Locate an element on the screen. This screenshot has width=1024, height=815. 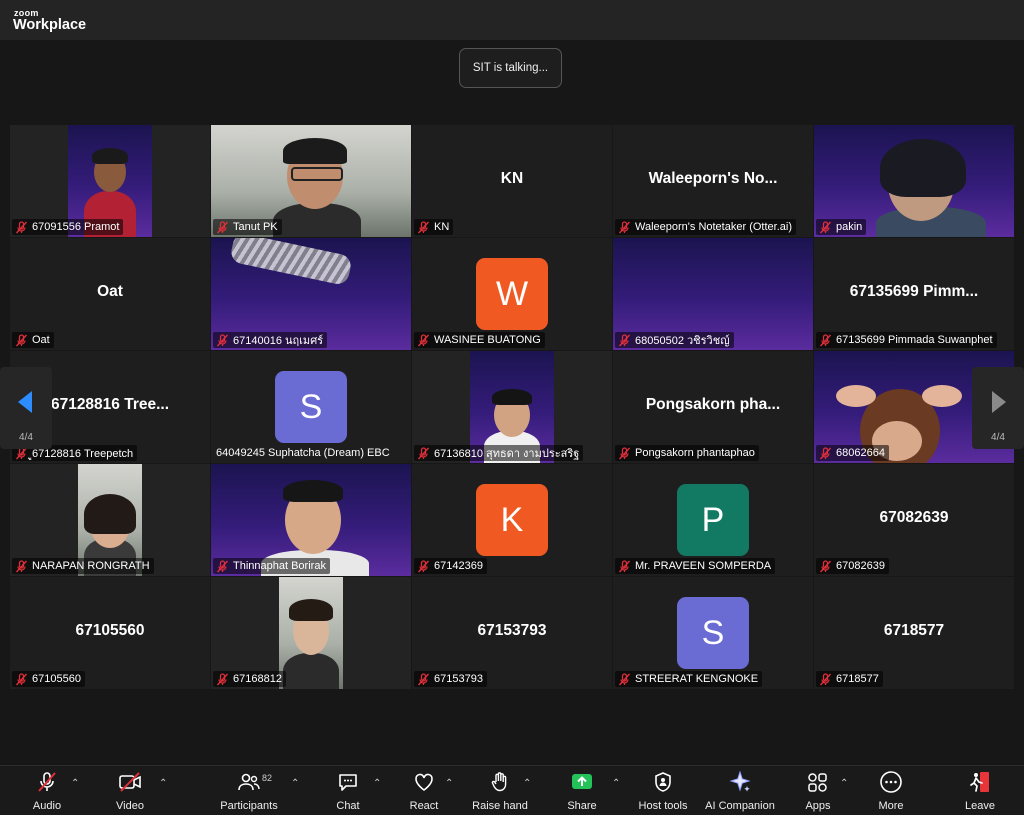
participant-tile: 67136810 สุทธดา งามประสริฐ is located at coordinates (512, 407).